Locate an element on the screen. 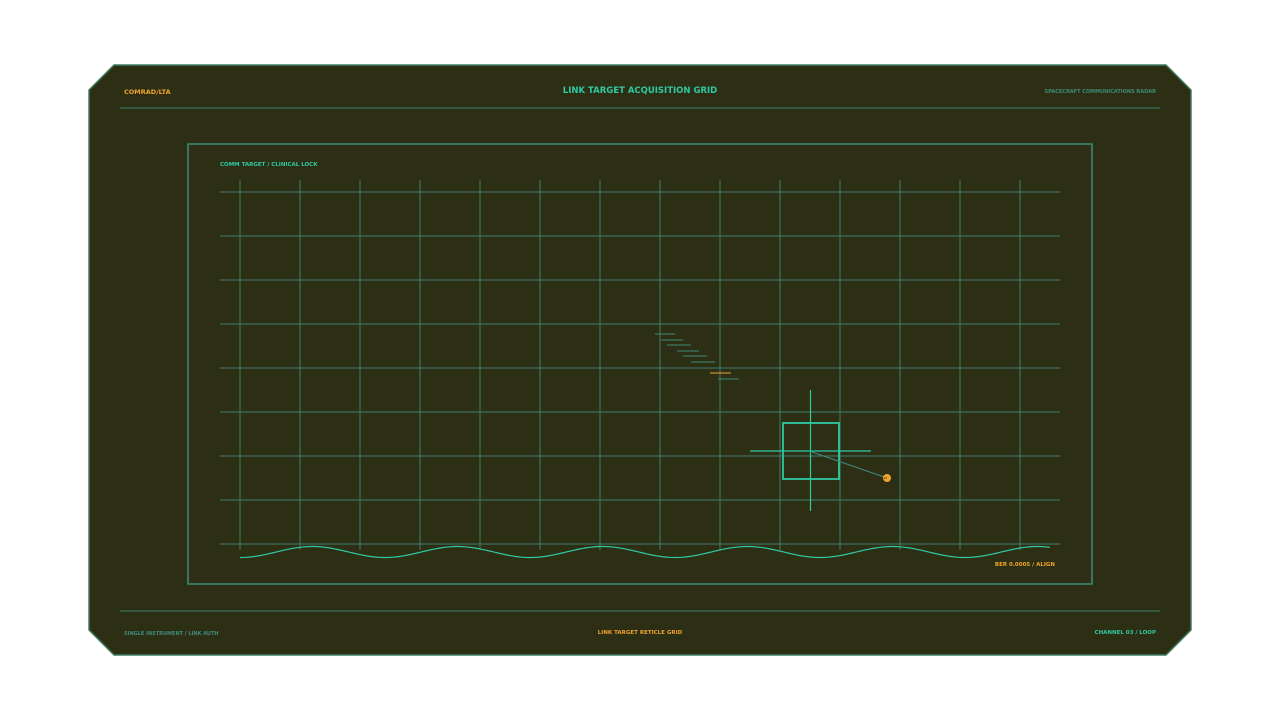  panel-label: COMM TARGET / CLINICAL LOCK is located at coordinates (269, 165).